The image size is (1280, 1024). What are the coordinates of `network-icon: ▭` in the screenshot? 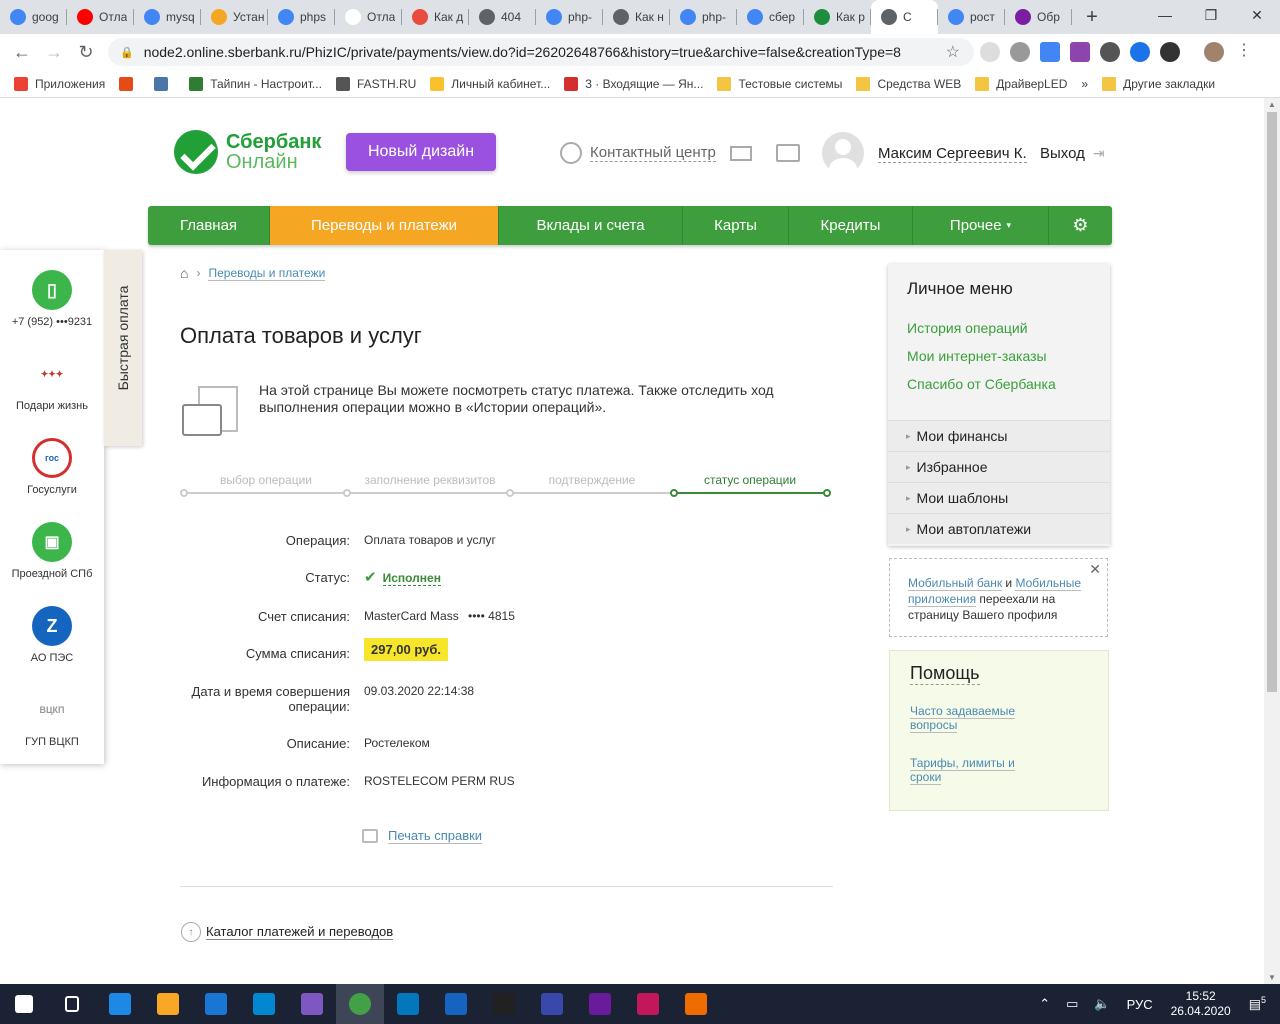 It's located at (1072, 1004).